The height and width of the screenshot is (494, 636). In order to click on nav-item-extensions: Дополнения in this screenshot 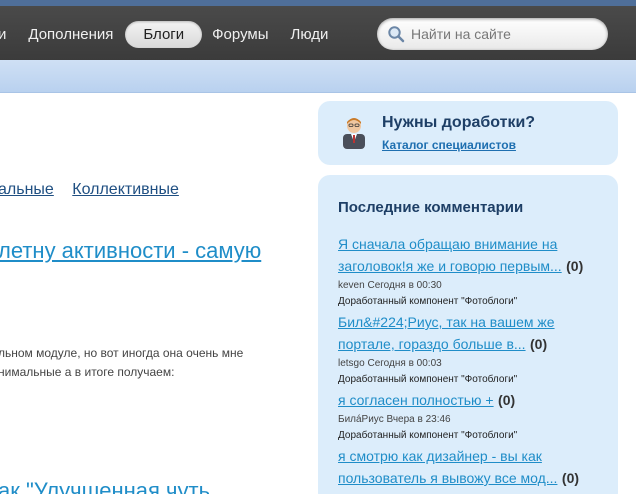, I will do `click(70, 34)`.